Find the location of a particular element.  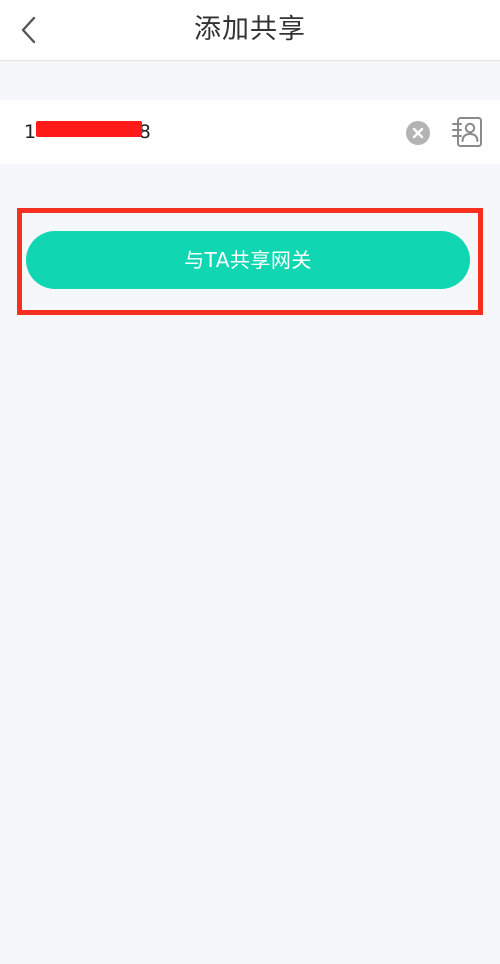

contacts-button is located at coordinates (467, 132).